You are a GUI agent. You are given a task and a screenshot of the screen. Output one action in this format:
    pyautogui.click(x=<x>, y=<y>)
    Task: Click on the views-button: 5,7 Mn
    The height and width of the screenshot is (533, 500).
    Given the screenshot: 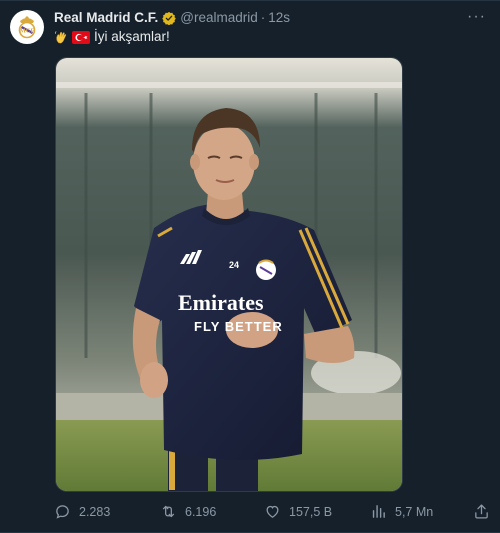 What is the action you would take?
    pyautogui.click(x=401, y=511)
    